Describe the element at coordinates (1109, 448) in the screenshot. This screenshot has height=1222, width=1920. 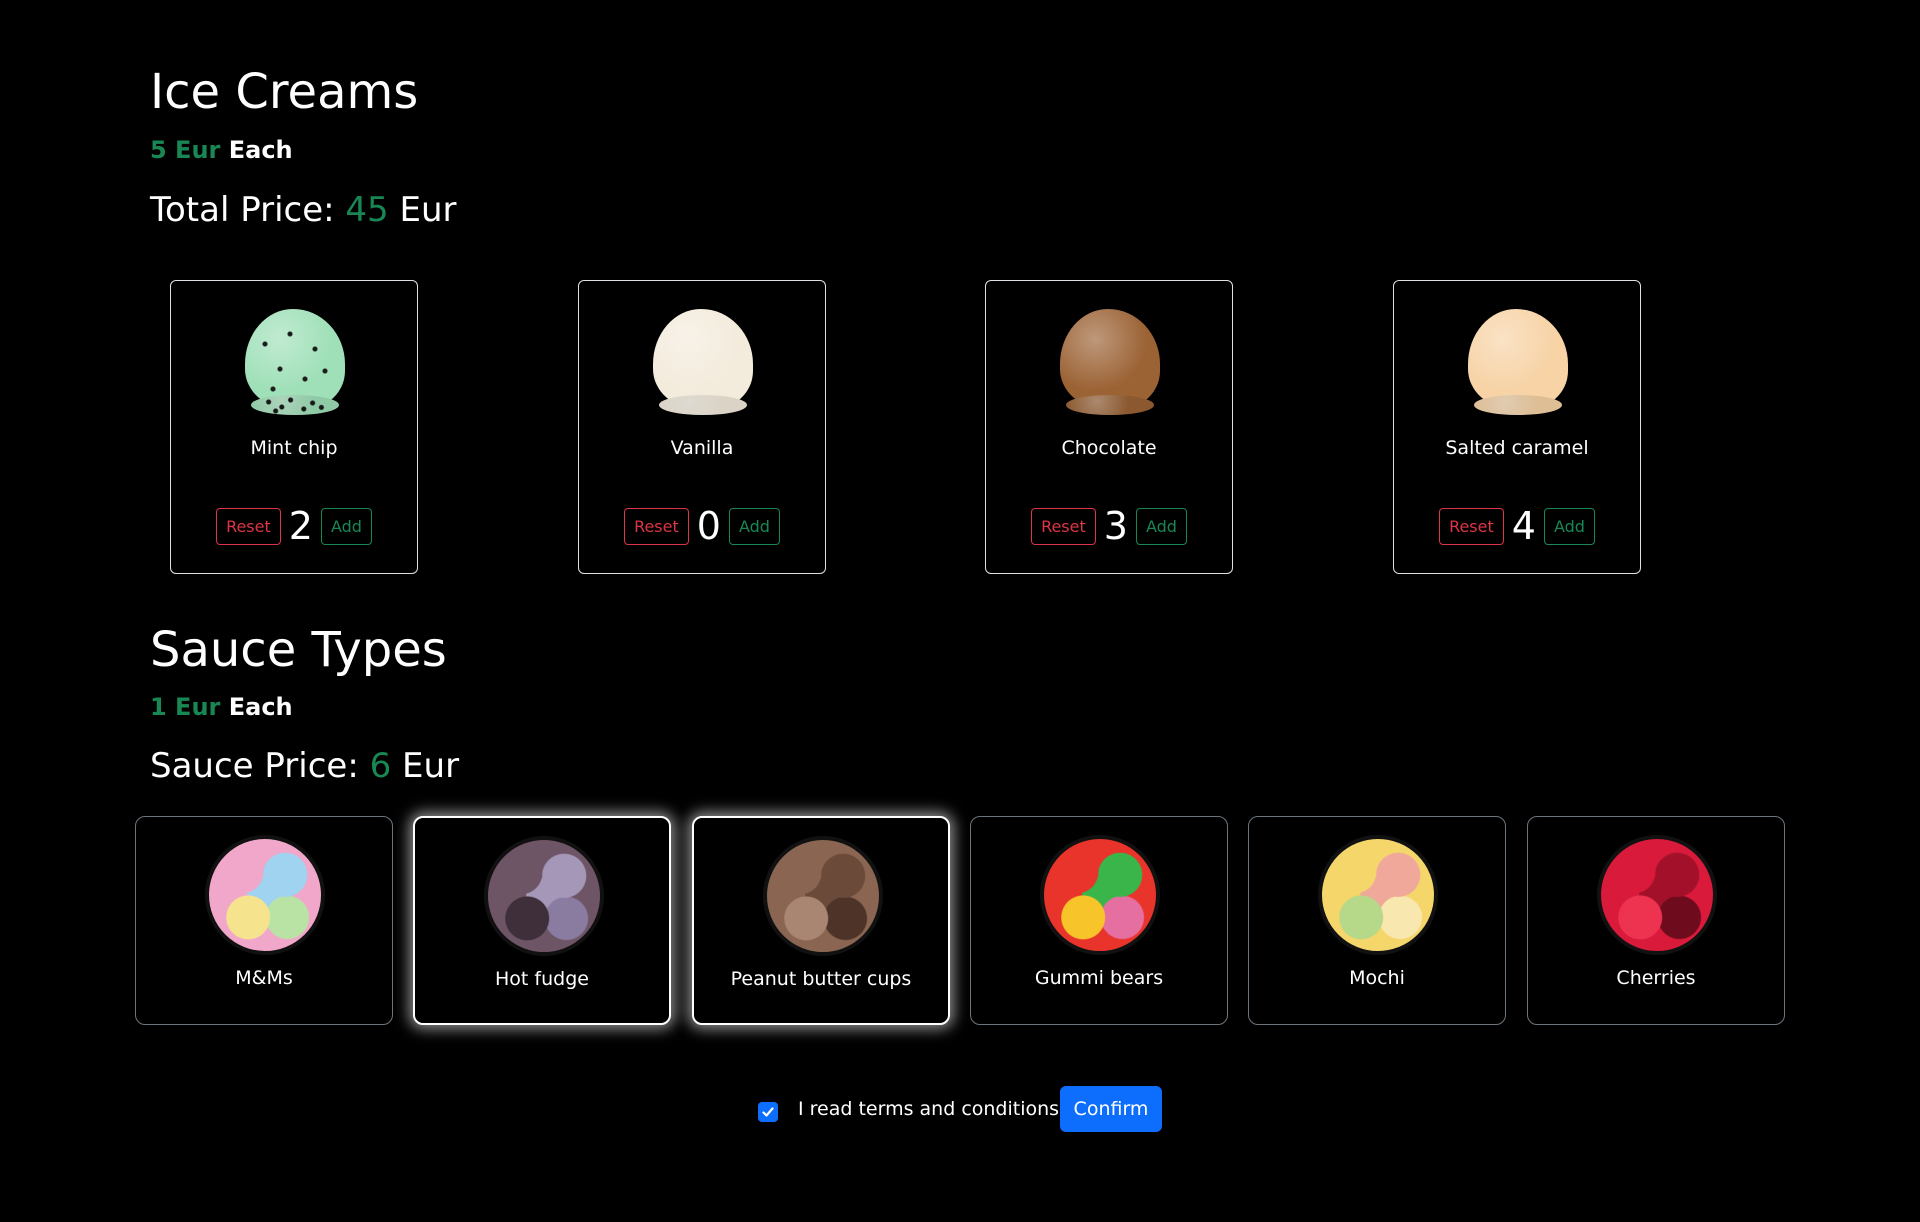
I see `ice-cream-name: Chocolate` at that location.